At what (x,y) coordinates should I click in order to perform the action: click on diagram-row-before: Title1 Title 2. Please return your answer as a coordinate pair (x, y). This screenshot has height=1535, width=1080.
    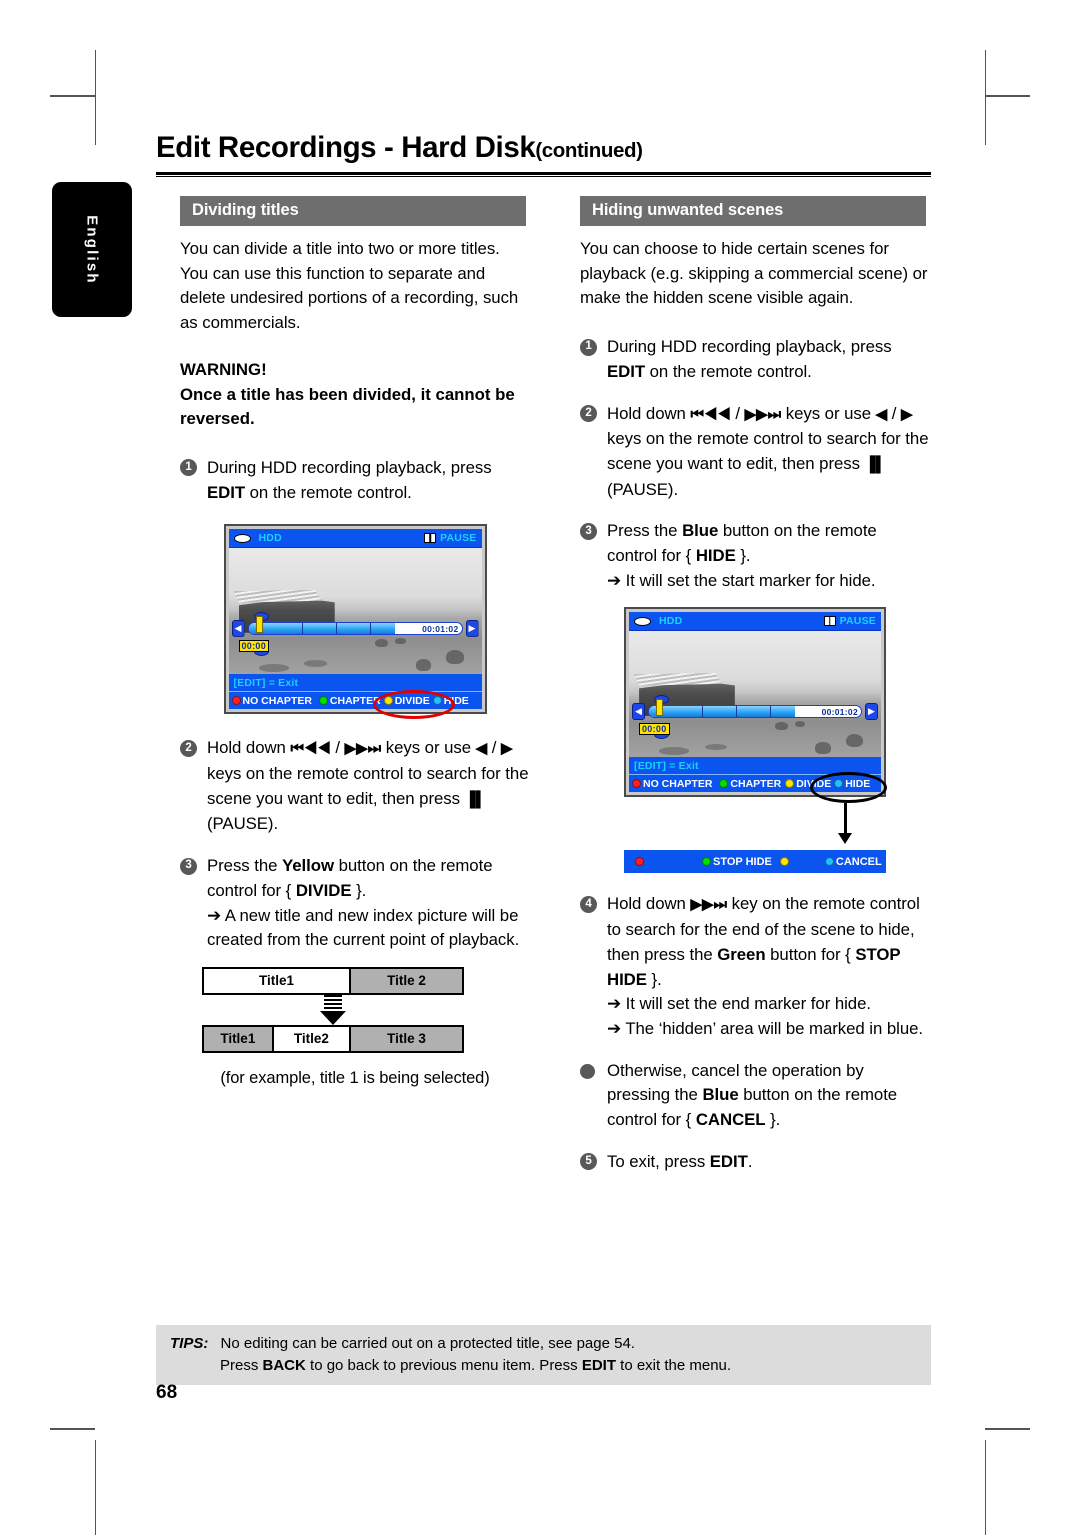
    Looking at the image, I should click on (333, 980).